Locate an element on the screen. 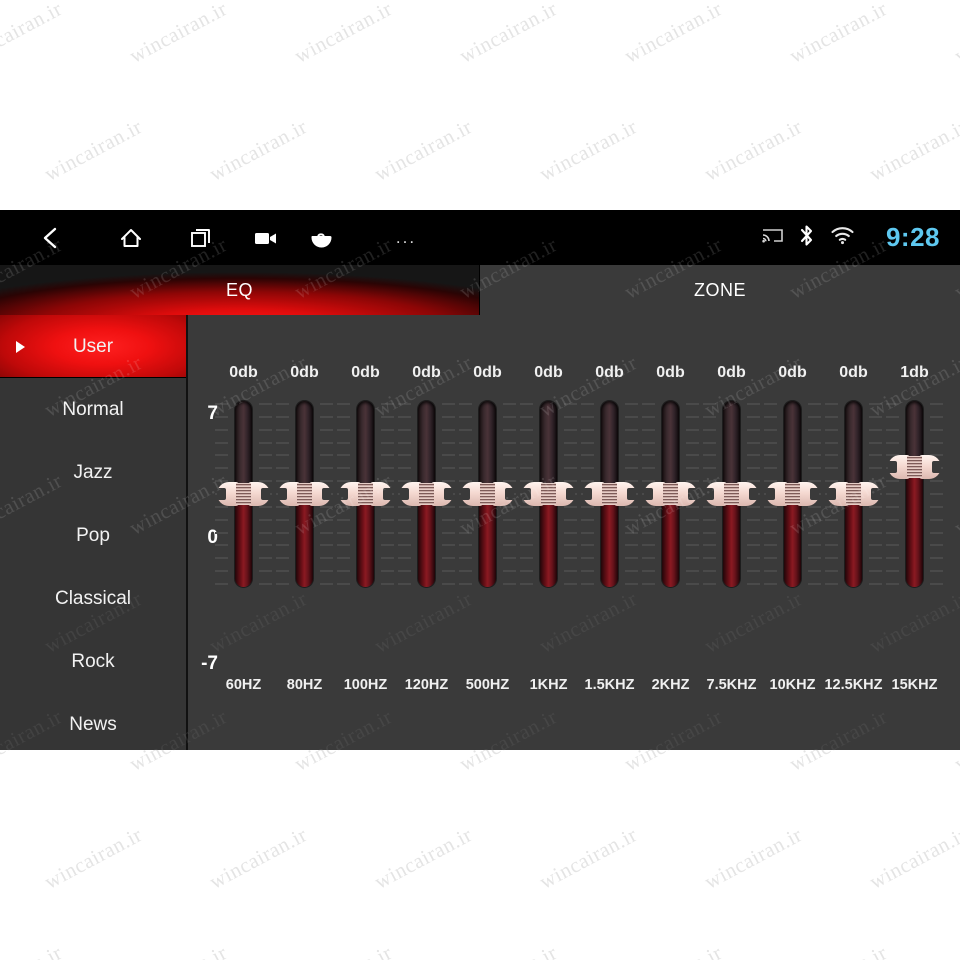 This screenshot has width=960, height=960. sidebar-item-news: News is located at coordinates (93, 721).